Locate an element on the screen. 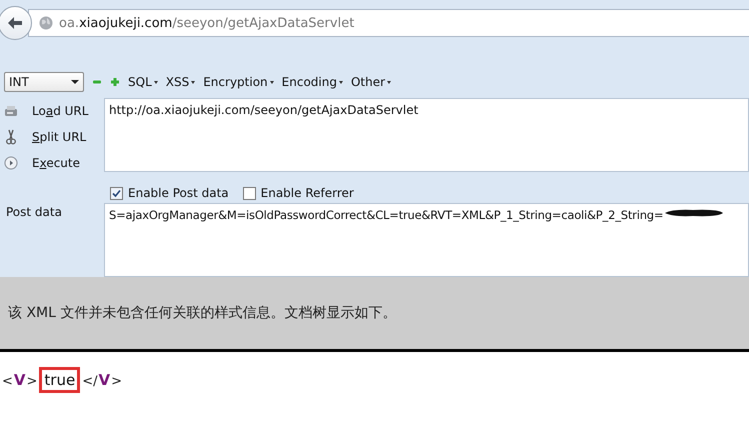 The height and width of the screenshot is (422, 749). post-data-label: Post data is located at coordinates (34, 212).